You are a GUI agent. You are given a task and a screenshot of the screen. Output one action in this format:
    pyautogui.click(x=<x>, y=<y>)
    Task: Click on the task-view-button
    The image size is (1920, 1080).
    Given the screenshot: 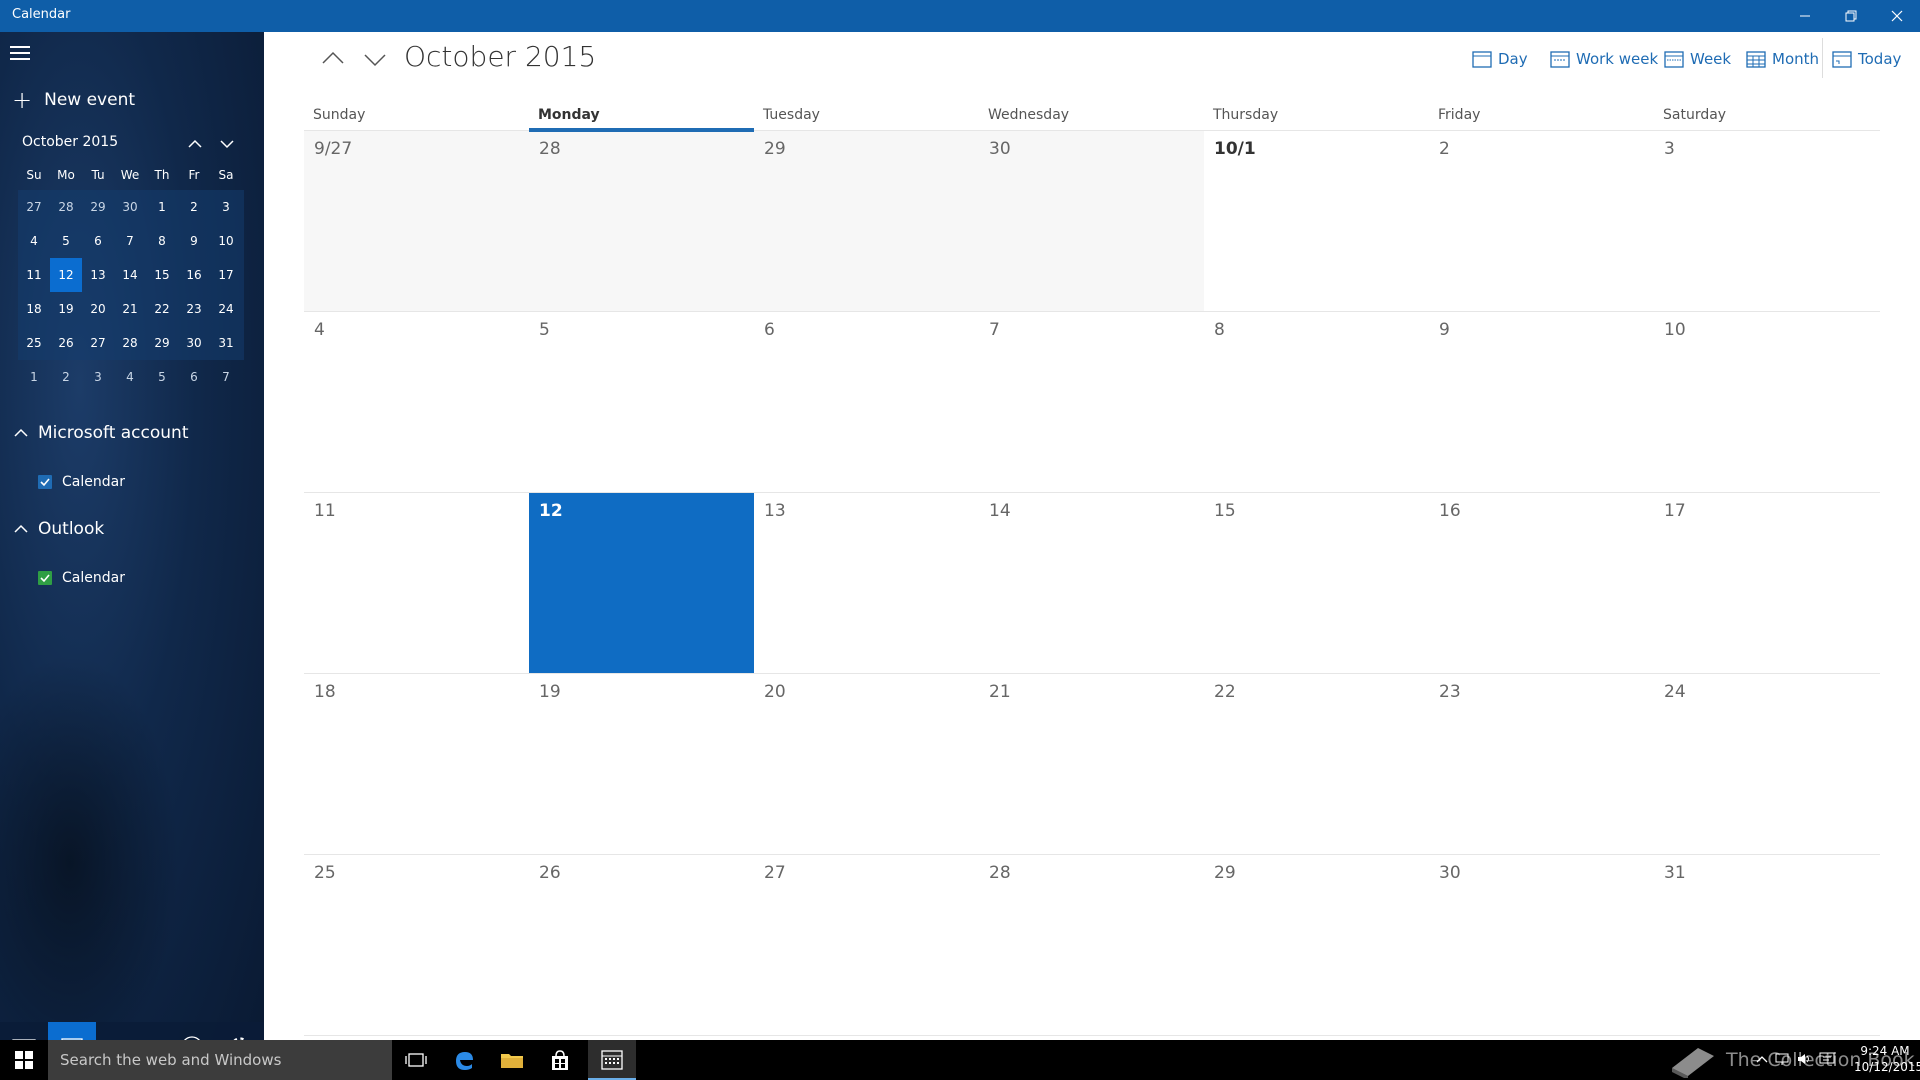 What is the action you would take?
    pyautogui.click(x=416, y=1060)
    